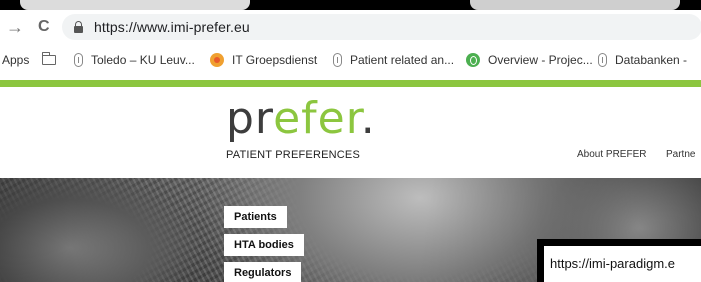 Image resolution: width=701 pixels, height=282 pixels. I want to click on tab-inactive, so click(575, 5).